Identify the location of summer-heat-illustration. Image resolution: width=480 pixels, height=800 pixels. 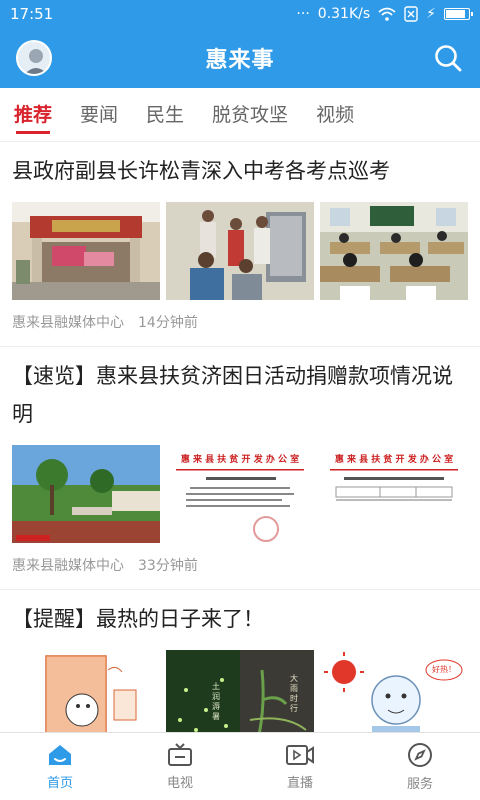
(86, 691).